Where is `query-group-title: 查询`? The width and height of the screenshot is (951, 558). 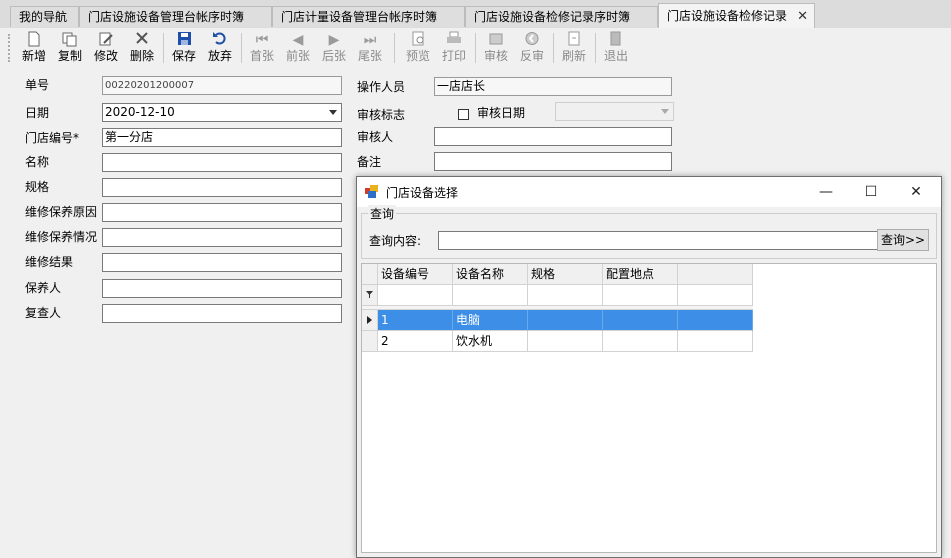 query-group-title: 查询 is located at coordinates (382, 213).